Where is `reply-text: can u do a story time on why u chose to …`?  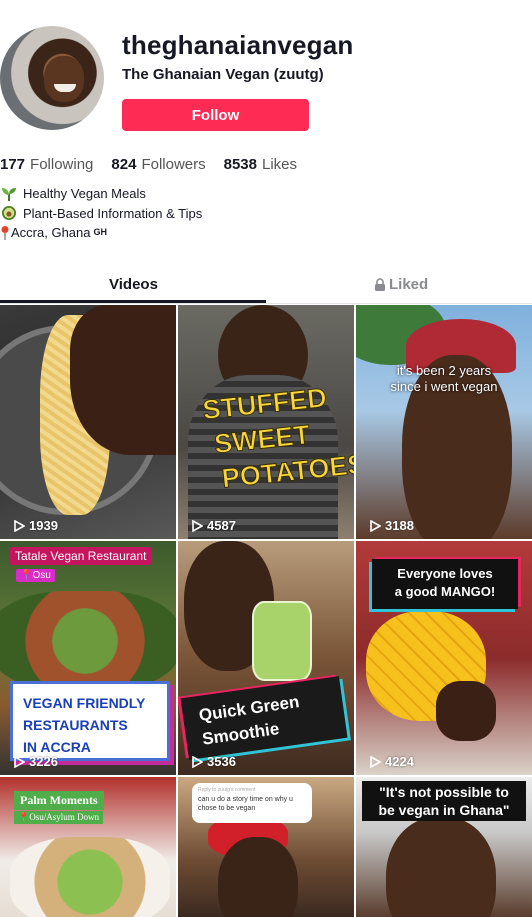 reply-text: can u do a story time on why u chose to … is located at coordinates (245, 804).